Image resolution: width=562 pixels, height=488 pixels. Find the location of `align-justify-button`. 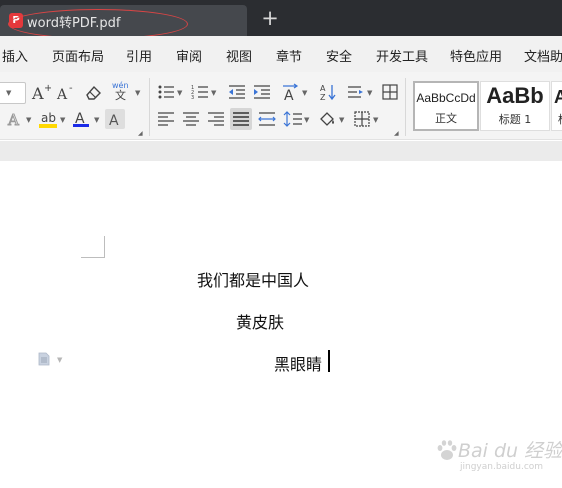

align-justify-button is located at coordinates (241, 119).